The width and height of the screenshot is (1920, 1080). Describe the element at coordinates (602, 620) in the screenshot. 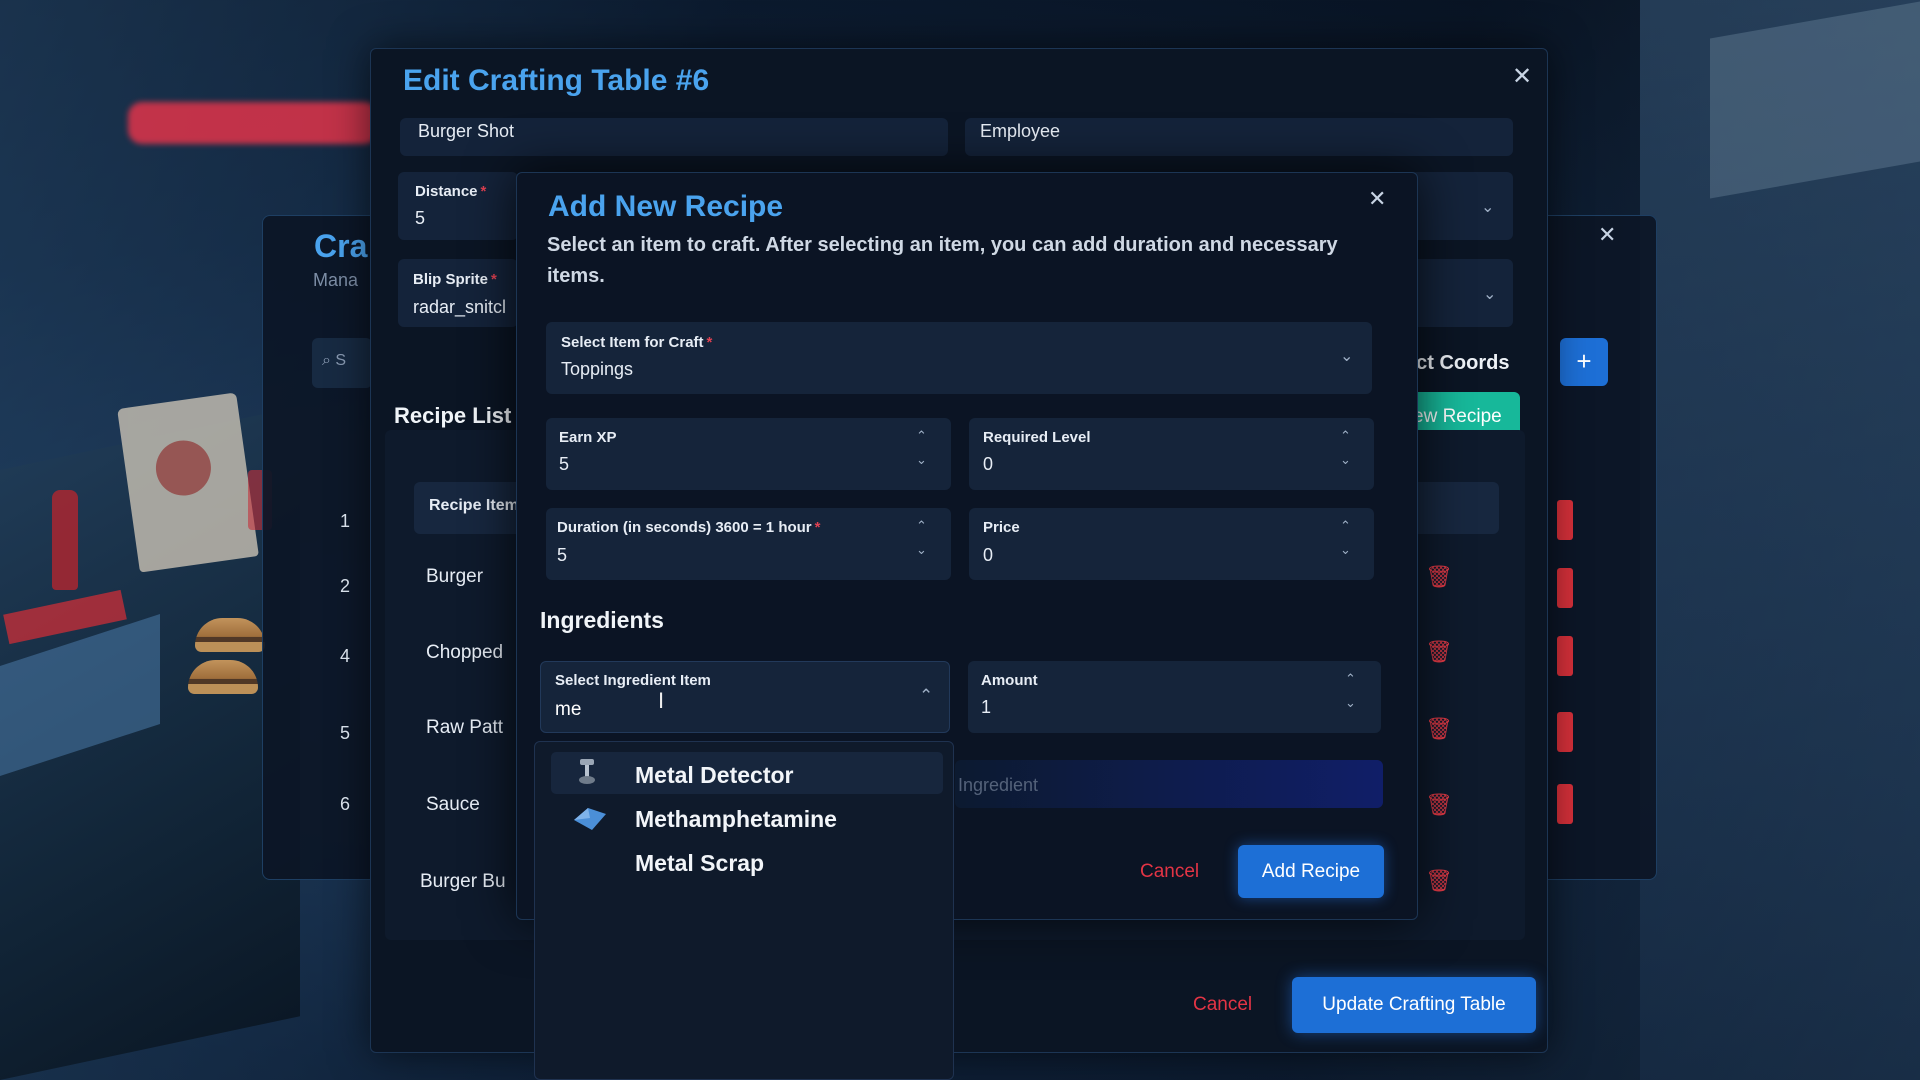

I see `ingredients-title: Ingredients` at that location.